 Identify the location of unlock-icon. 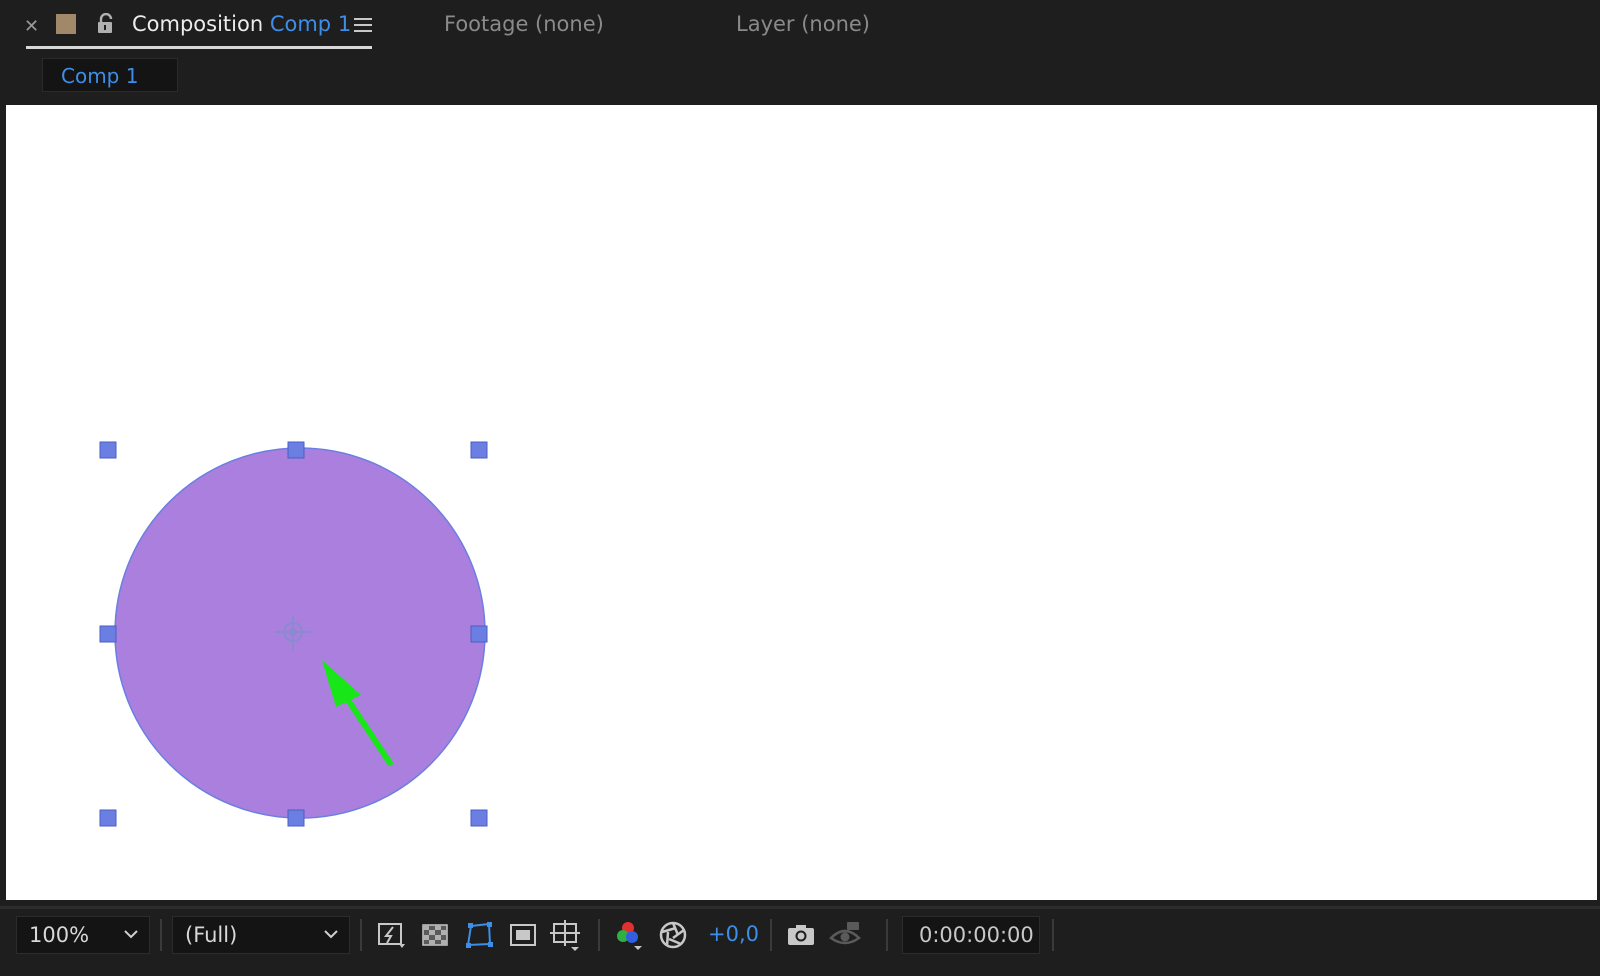
(106, 25).